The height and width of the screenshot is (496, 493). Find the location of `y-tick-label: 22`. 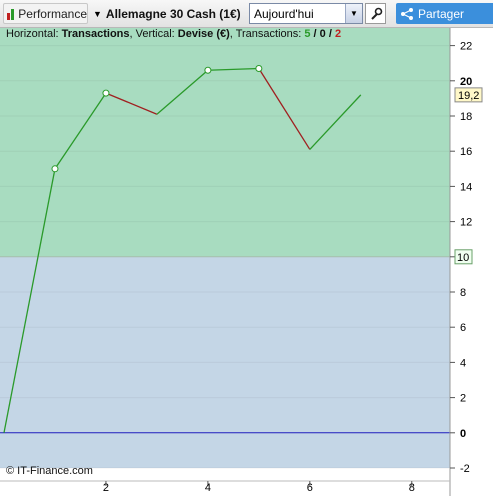

y-tick-label: 22 is located at coordinates (466, 47).